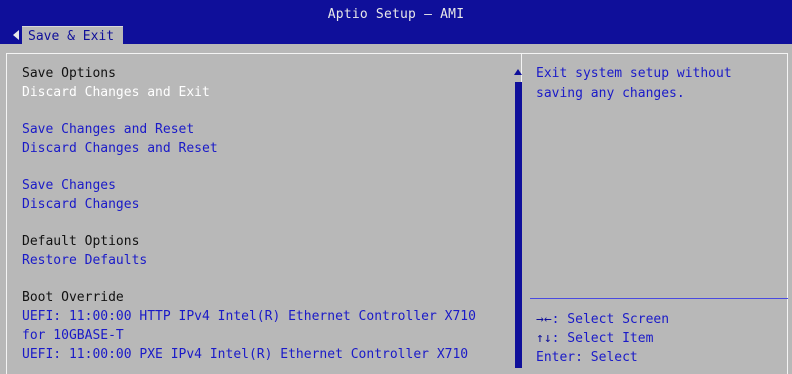 Image resolution: width=792 pixels, height=374 pixels. What do you see at coordinates (267, 92) in the screenshot?
I see `menu-item-discard-changes-and-exit: Discard Changes and Exit` at bounding box center [267, 92].